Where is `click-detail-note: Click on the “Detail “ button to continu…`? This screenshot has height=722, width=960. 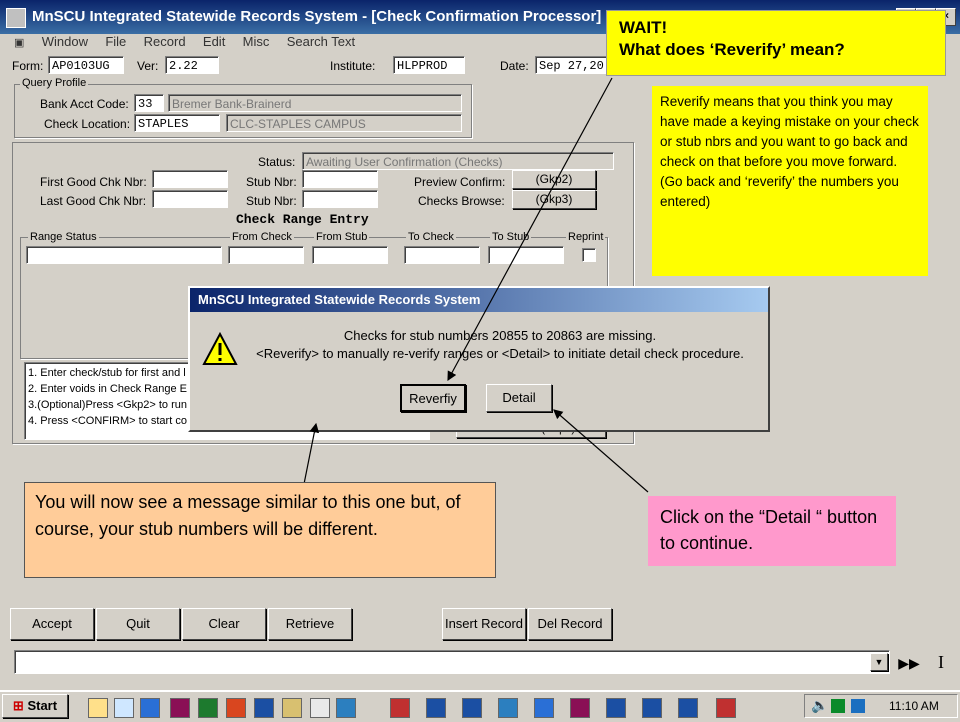 click-detail-note: Click on the “Detail “ button to continu… is located at coordinates (769, 530).